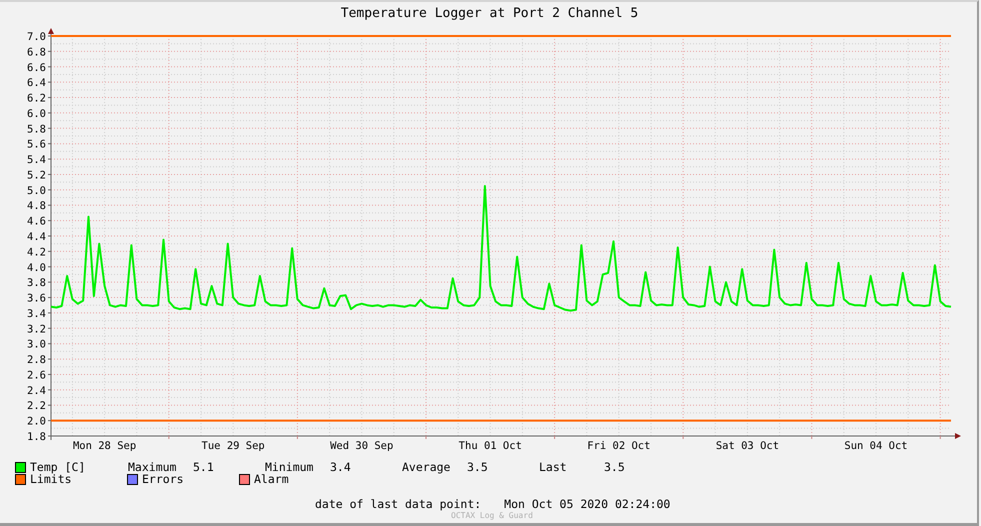  What do you see at coordinates (490, 445) in the screenshot?
I see `axis-label: Thu 01 Oct` at bounding box center [490, 445].